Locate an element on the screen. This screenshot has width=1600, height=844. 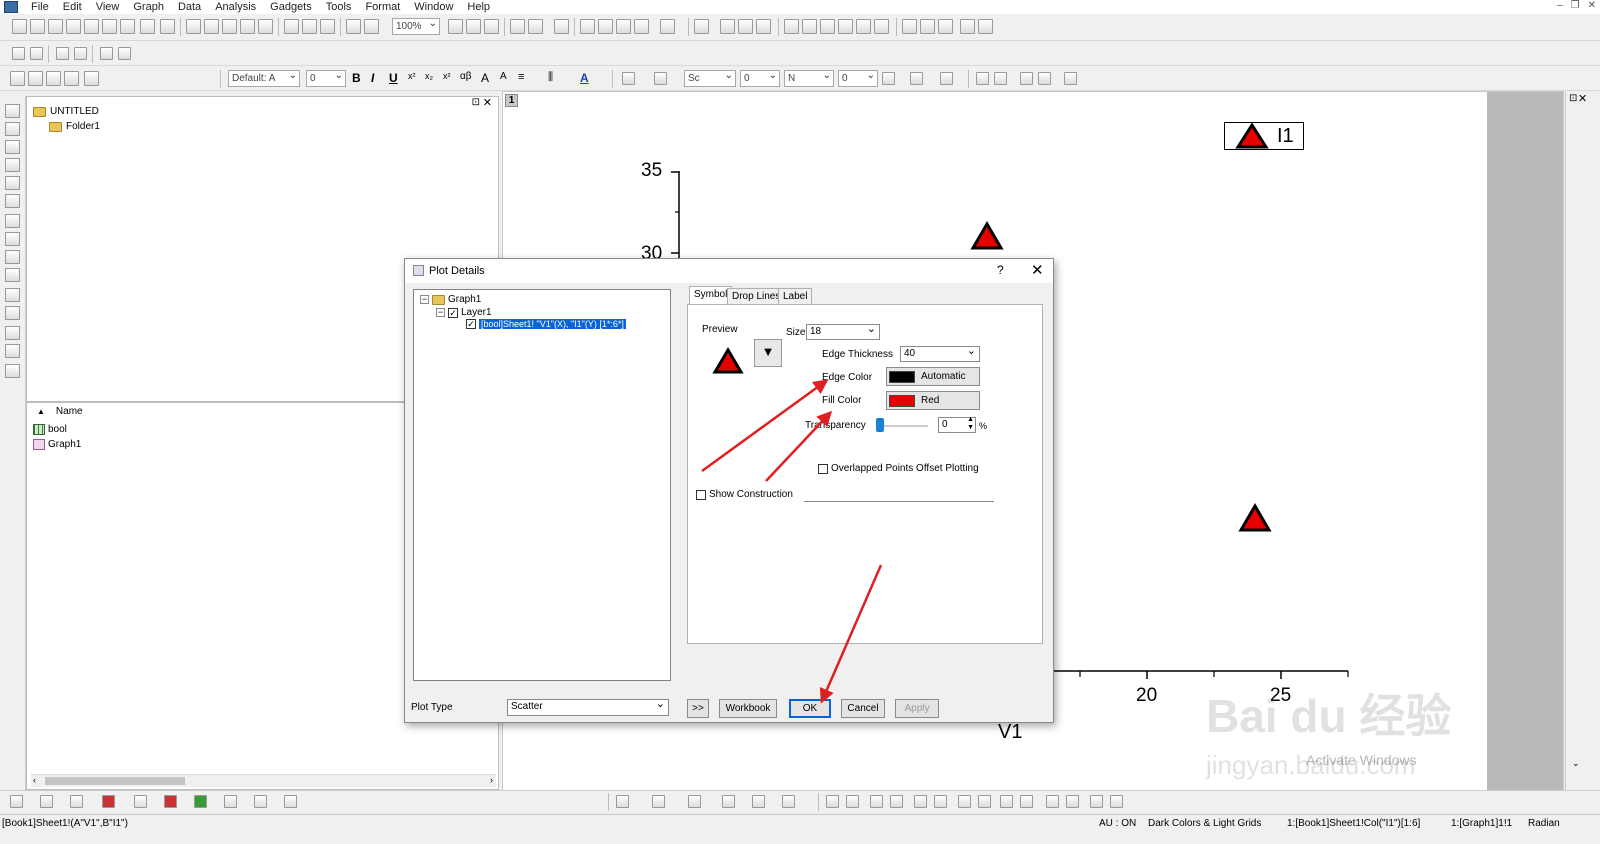
line-symbol-plot-icon is located at coordinates (76, 801).